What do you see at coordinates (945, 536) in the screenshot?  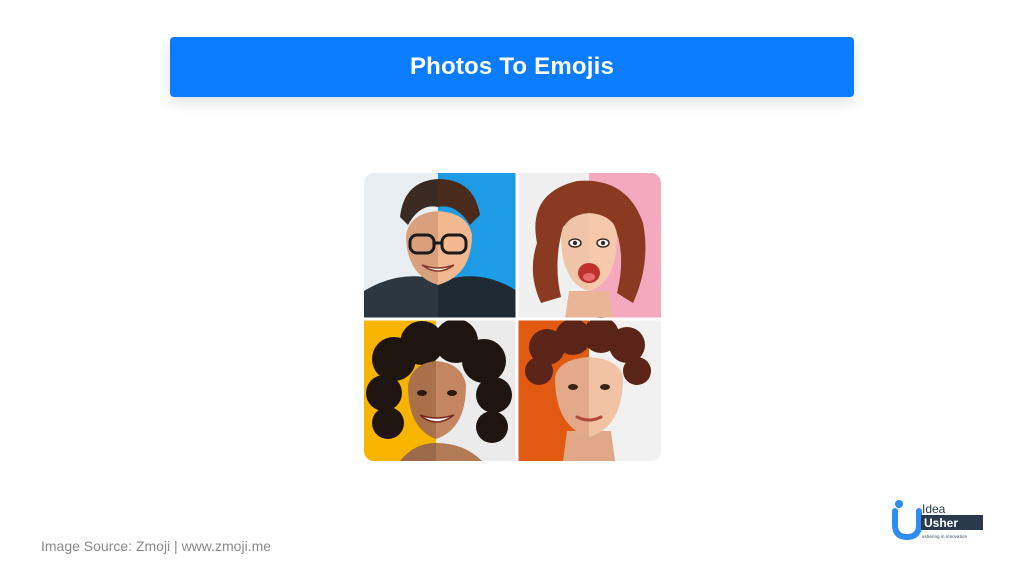 I see `logo-tagline: ushering in innovation` at bounding box center [945, 536].